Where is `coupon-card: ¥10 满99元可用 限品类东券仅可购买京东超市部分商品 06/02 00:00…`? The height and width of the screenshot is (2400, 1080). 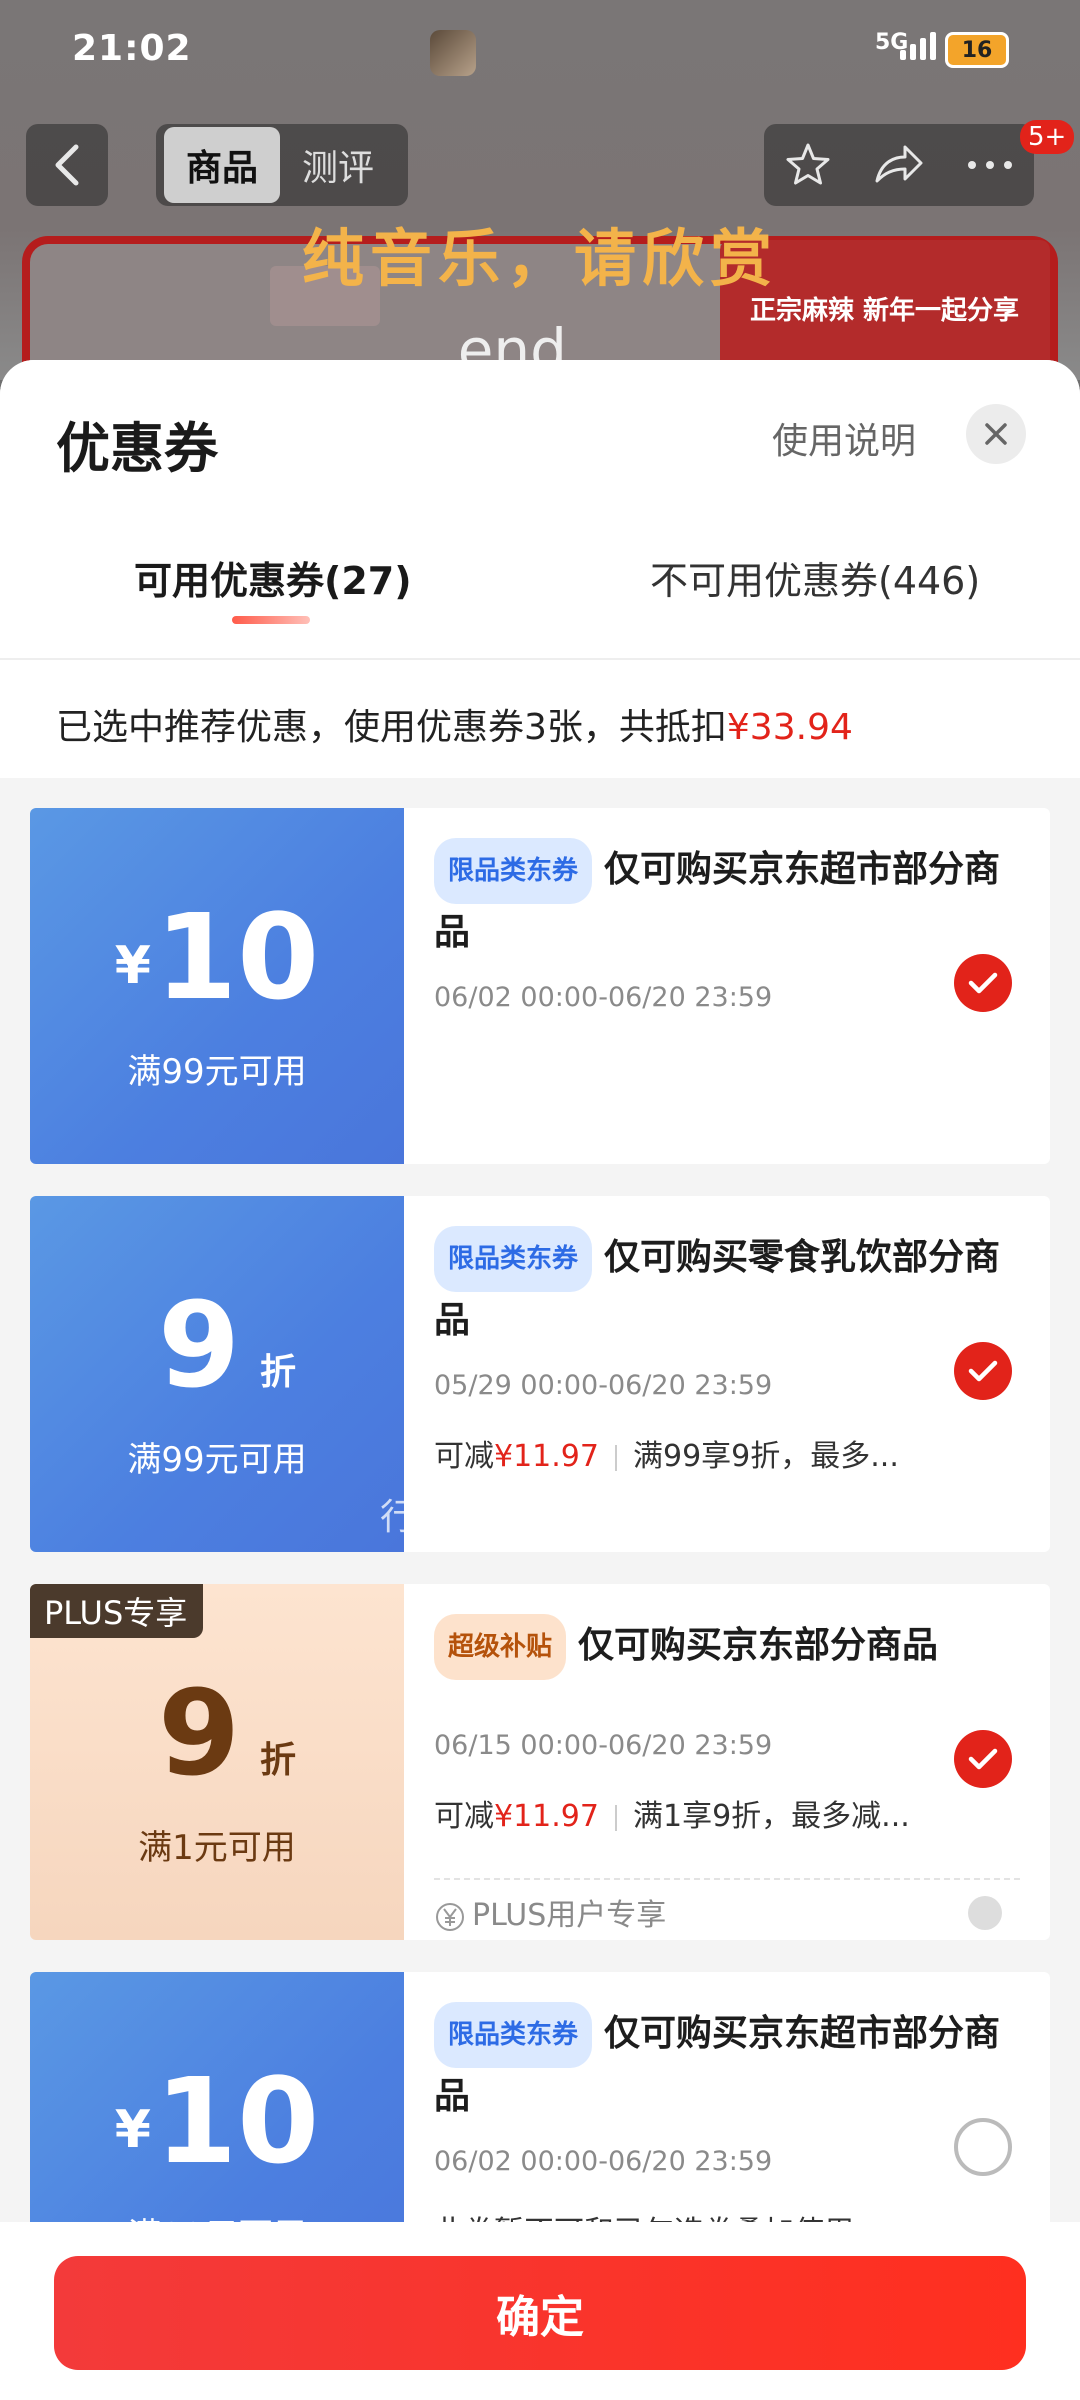
coupon-card: ¥10 满99元可用 限品类东券仅可购买京东超市部分商品 06/02 00:00… is located at coordinates (540, 986).